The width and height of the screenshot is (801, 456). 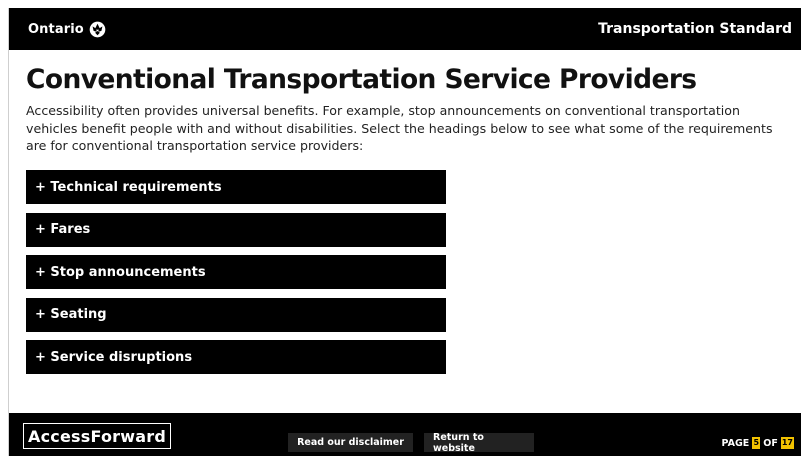 What do you see at coordinates (120, 272) in the screenshot?
I see `accordion-label: + Stop announcements` at bounding box center [120, 272].